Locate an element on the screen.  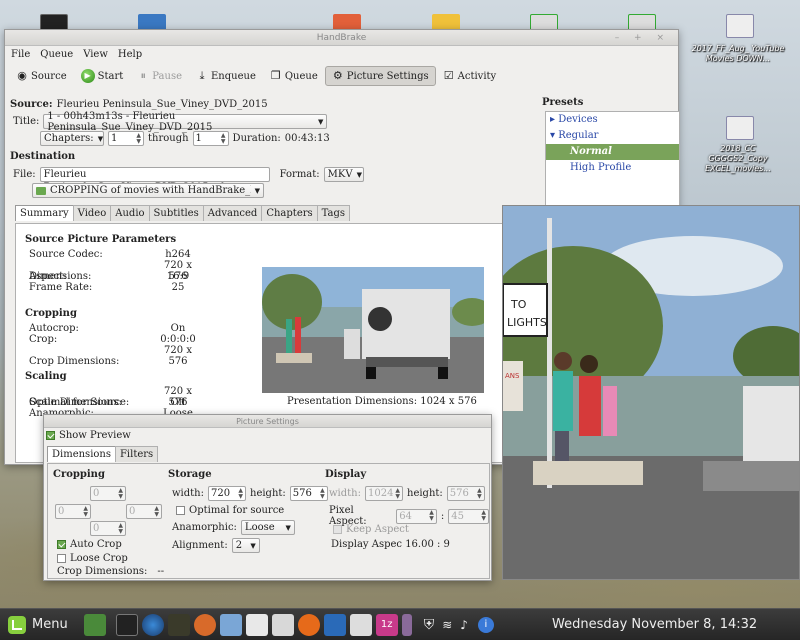
preset-high-profile: High Profile is located at coordinates (612, 168).